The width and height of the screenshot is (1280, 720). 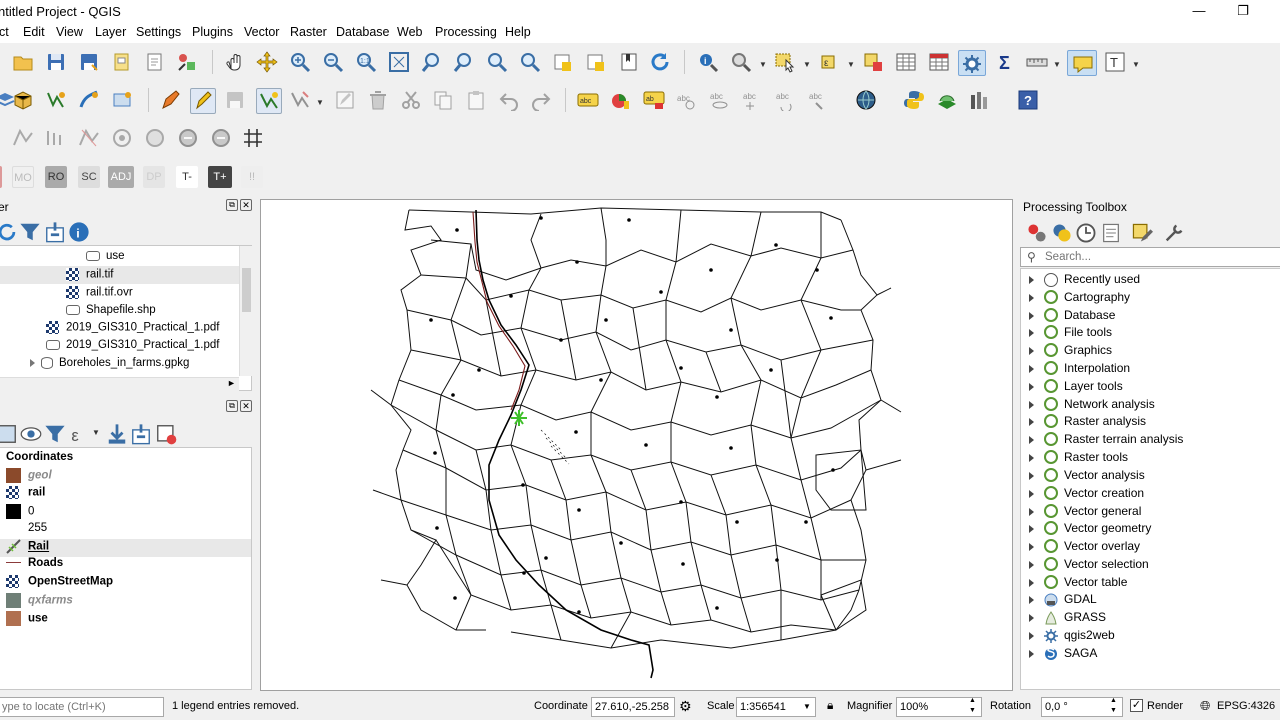 What do you see at coordinates (23, 100) in the screenshot?
I see `new-geopackage-layer-icon` at bounding box center [23, 100].